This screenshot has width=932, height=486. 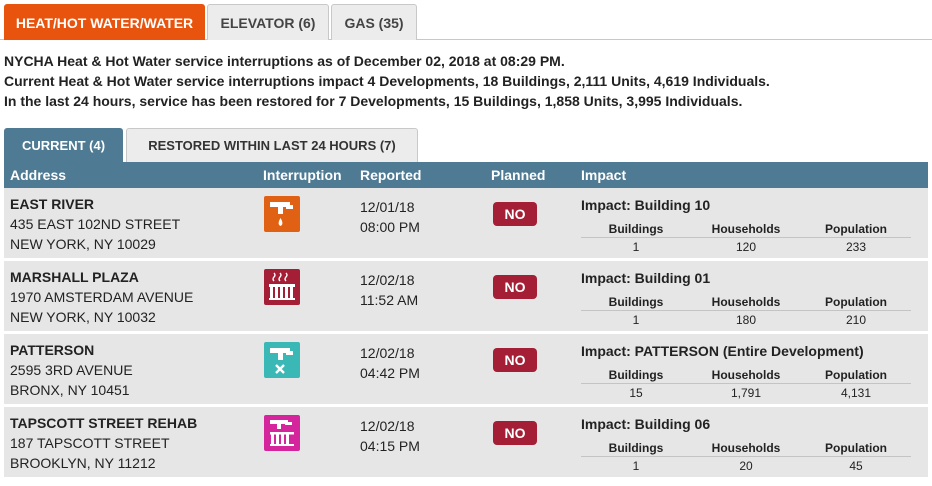 What do you see at coordinates (856, 466) in the screenshot?
I see `impact-population: 45` at bounding box center [856, 466].